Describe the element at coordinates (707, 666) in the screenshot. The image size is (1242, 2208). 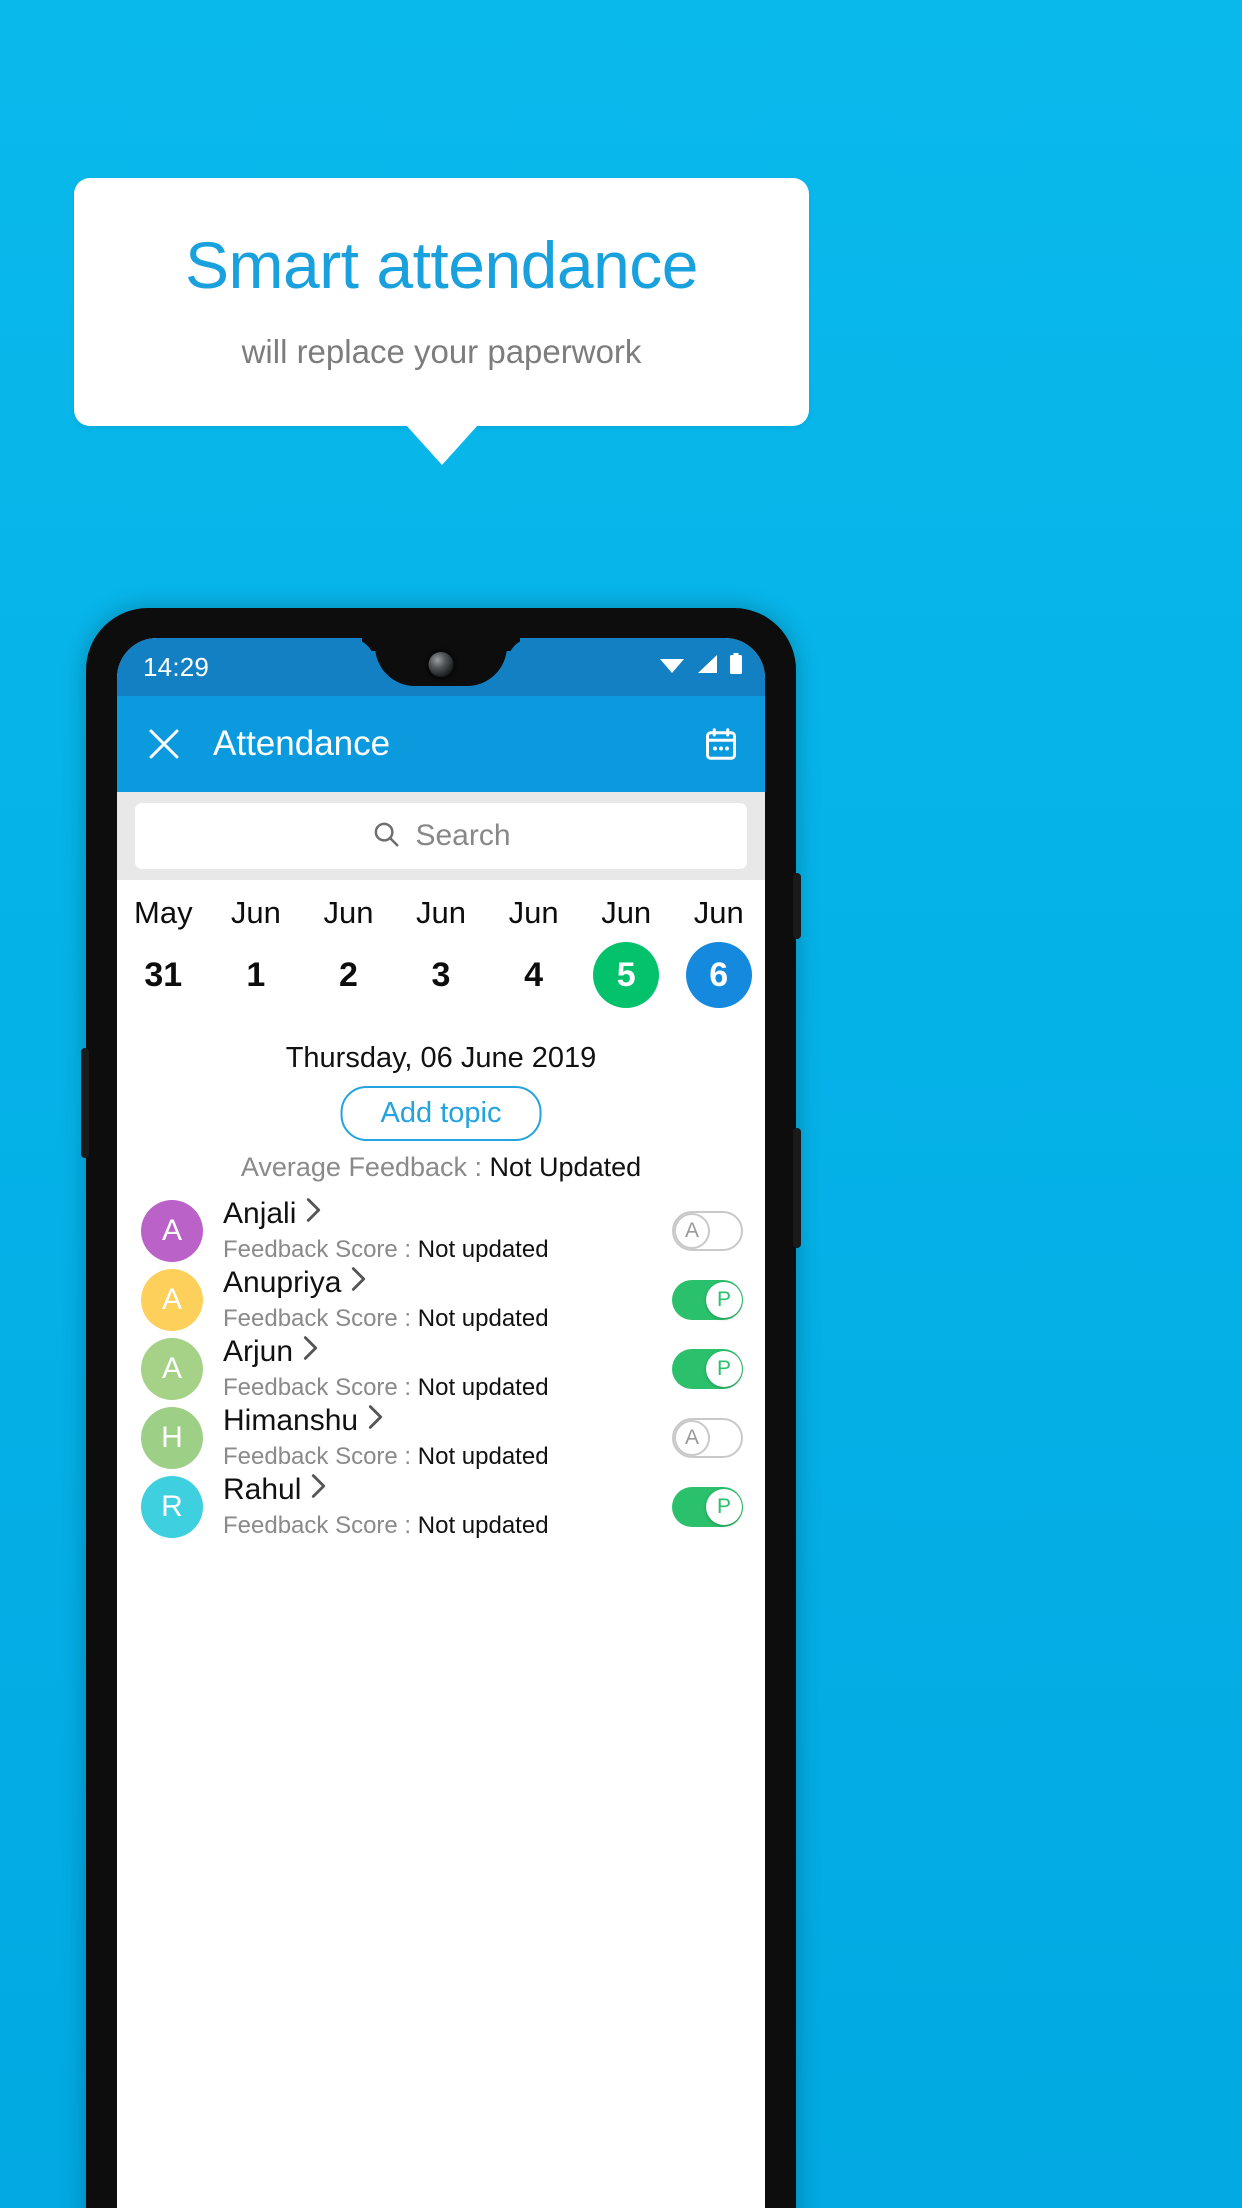
I see `signal-icon` at that location.